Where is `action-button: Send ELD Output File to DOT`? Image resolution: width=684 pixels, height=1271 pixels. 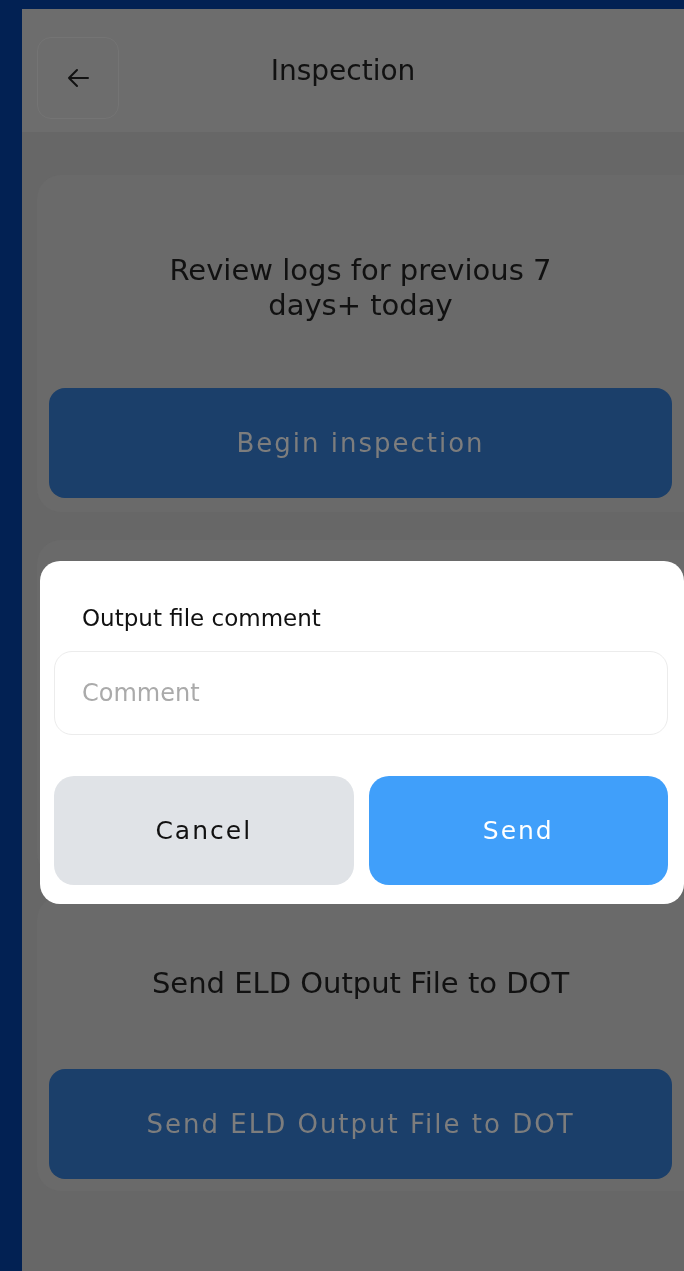 action-button: Send ELD Output File to DOT is located at coordinates (360, 1124).